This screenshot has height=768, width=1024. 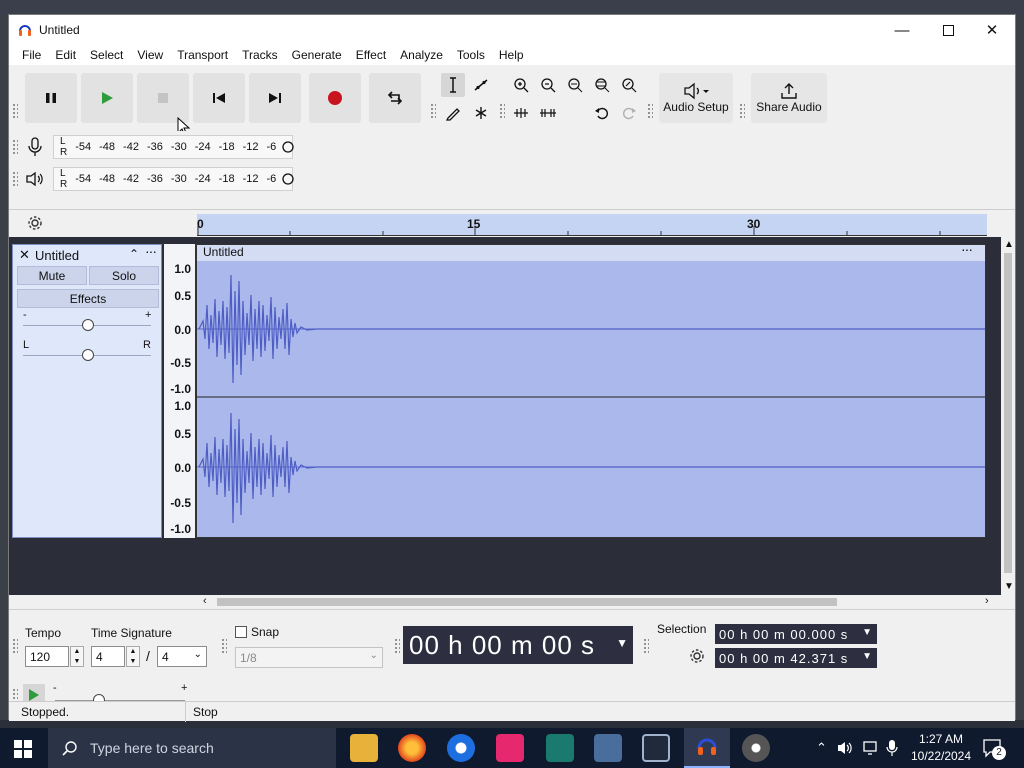 What do you see at coordinates (35, 179) in the screenshot?
I see `speaker-icon` at bounding box center [35, 179].